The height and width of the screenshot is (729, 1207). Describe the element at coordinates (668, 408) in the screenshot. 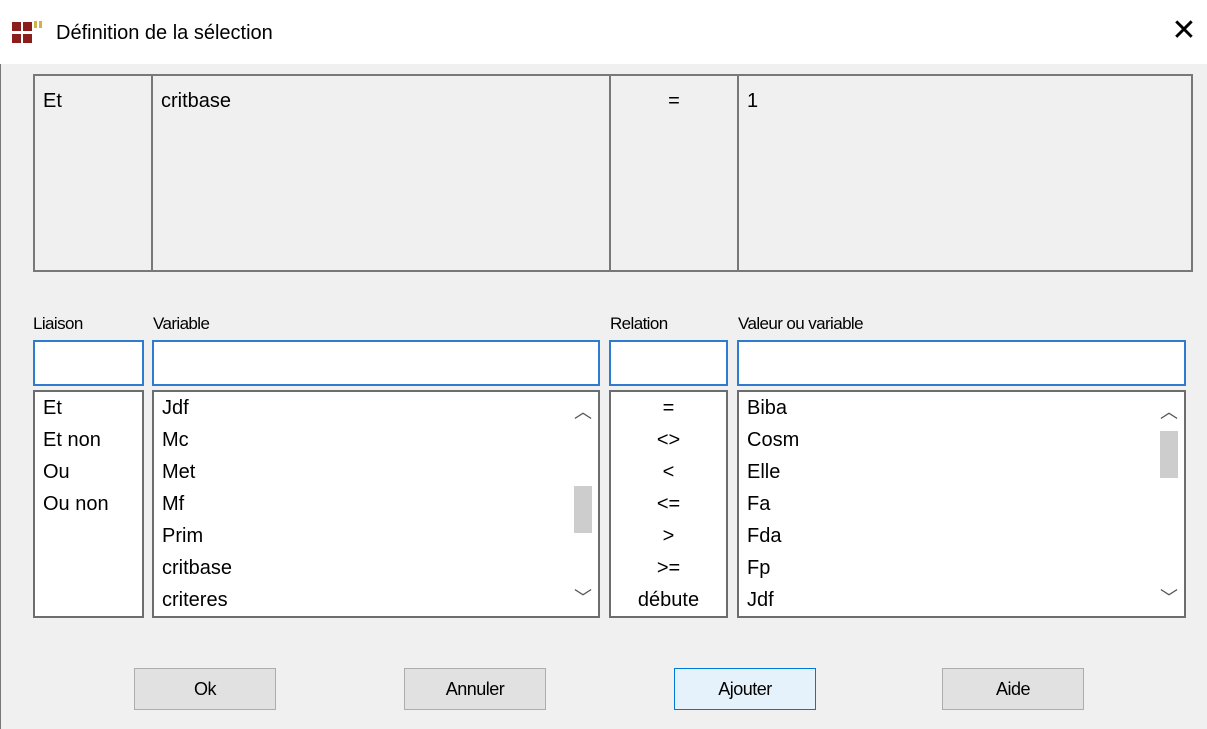

I see `relation-option: =` at that location.